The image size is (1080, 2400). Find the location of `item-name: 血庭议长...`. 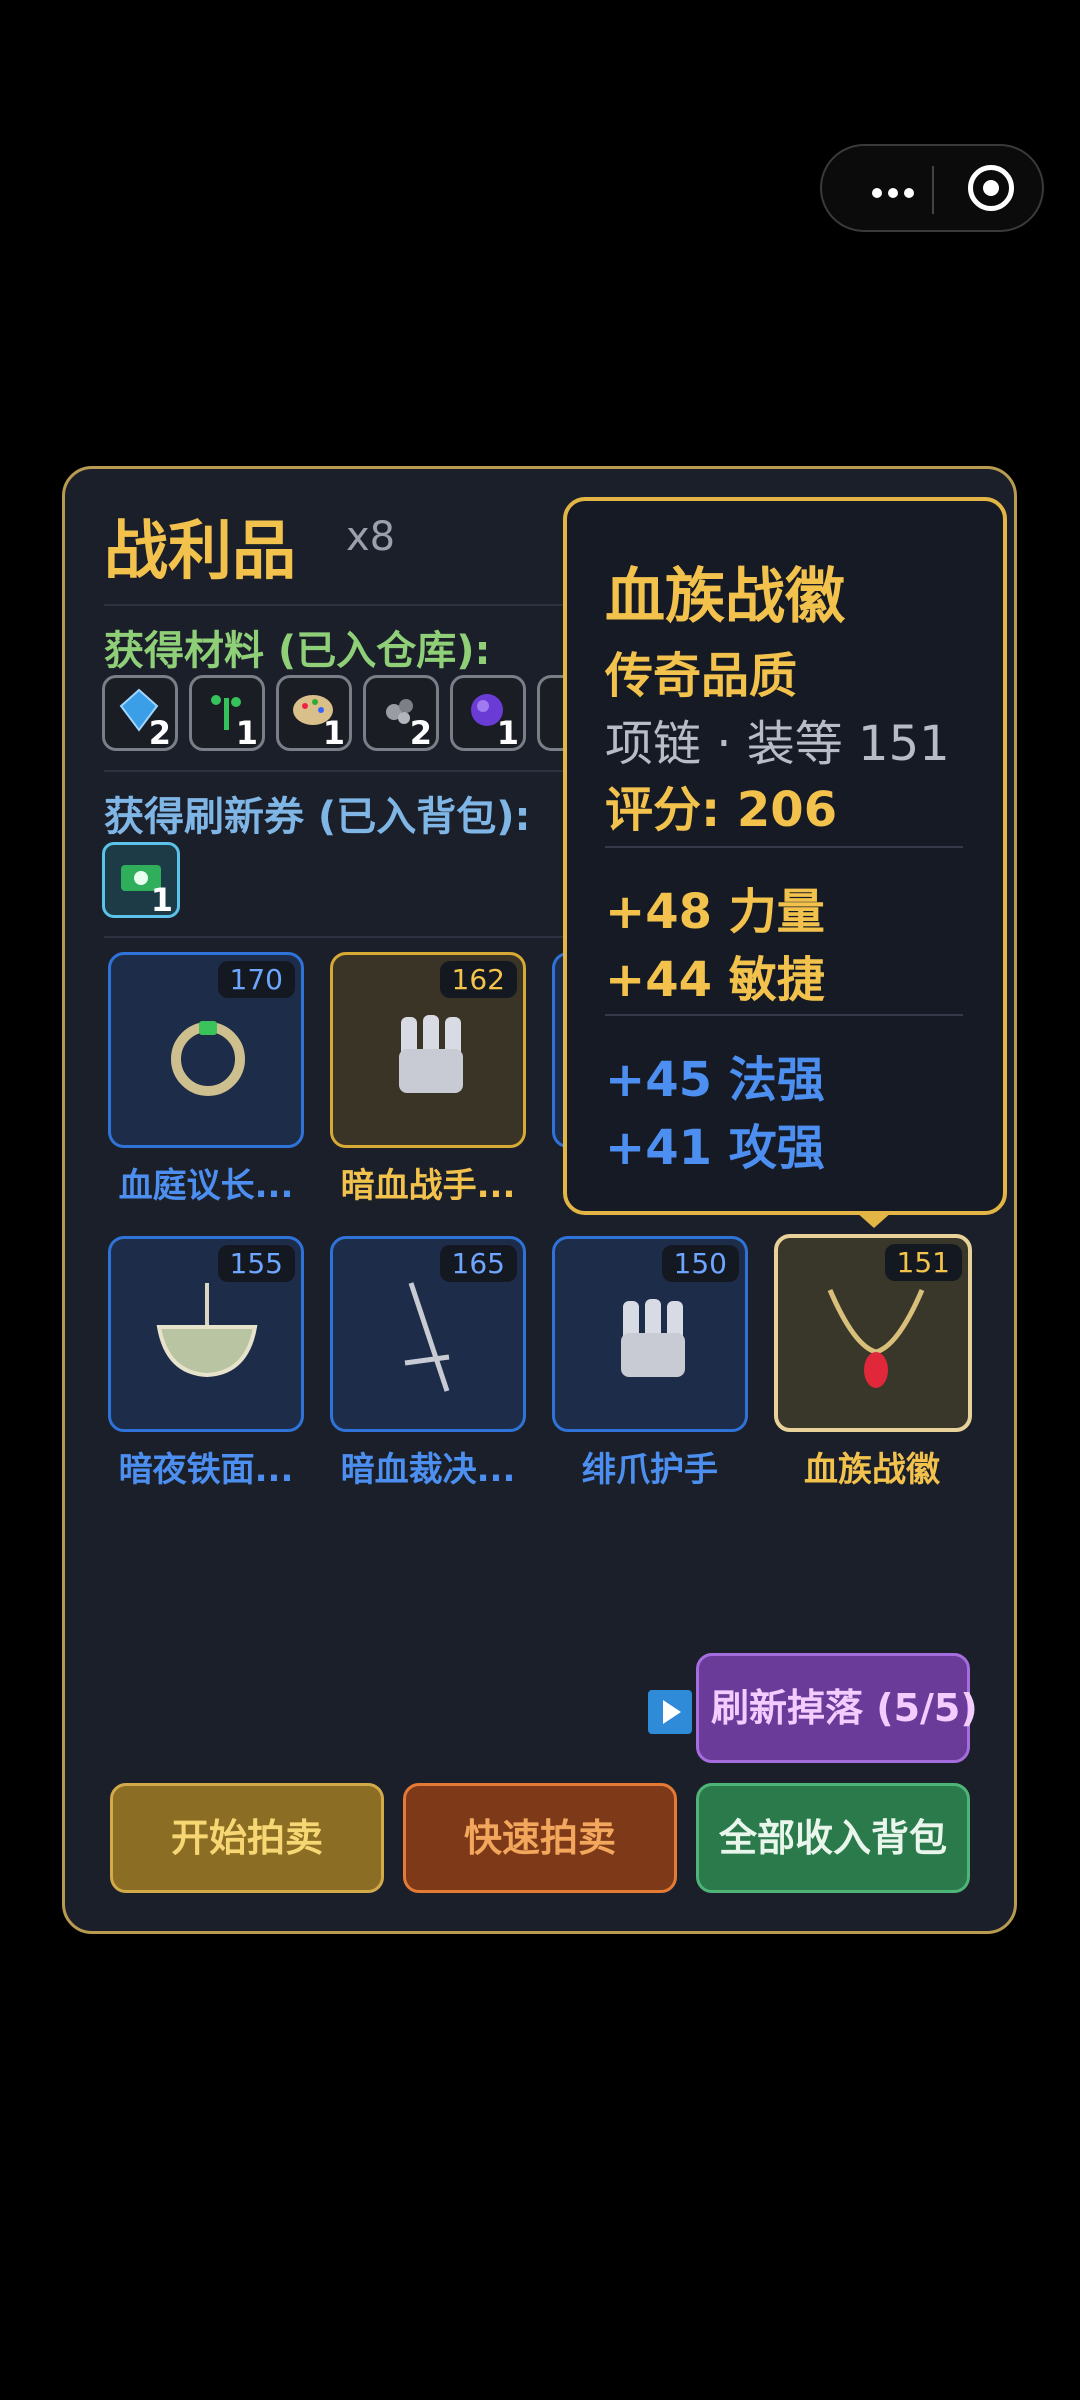

item-name: 血庭议长... is located at coordinates (206, 1186).